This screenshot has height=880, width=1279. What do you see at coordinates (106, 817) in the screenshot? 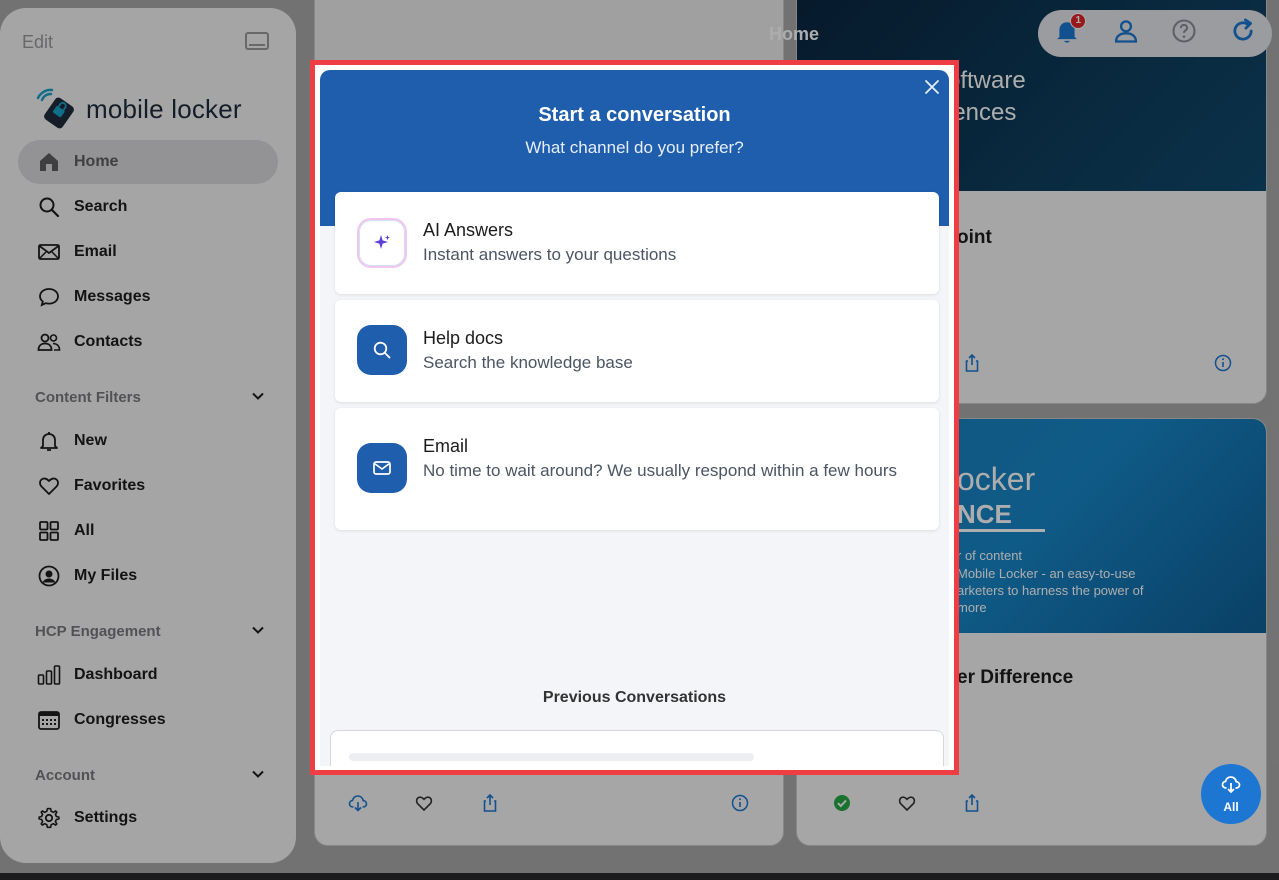
I see `sidebar-item-label: Settings` at bounding box center [106, 817].